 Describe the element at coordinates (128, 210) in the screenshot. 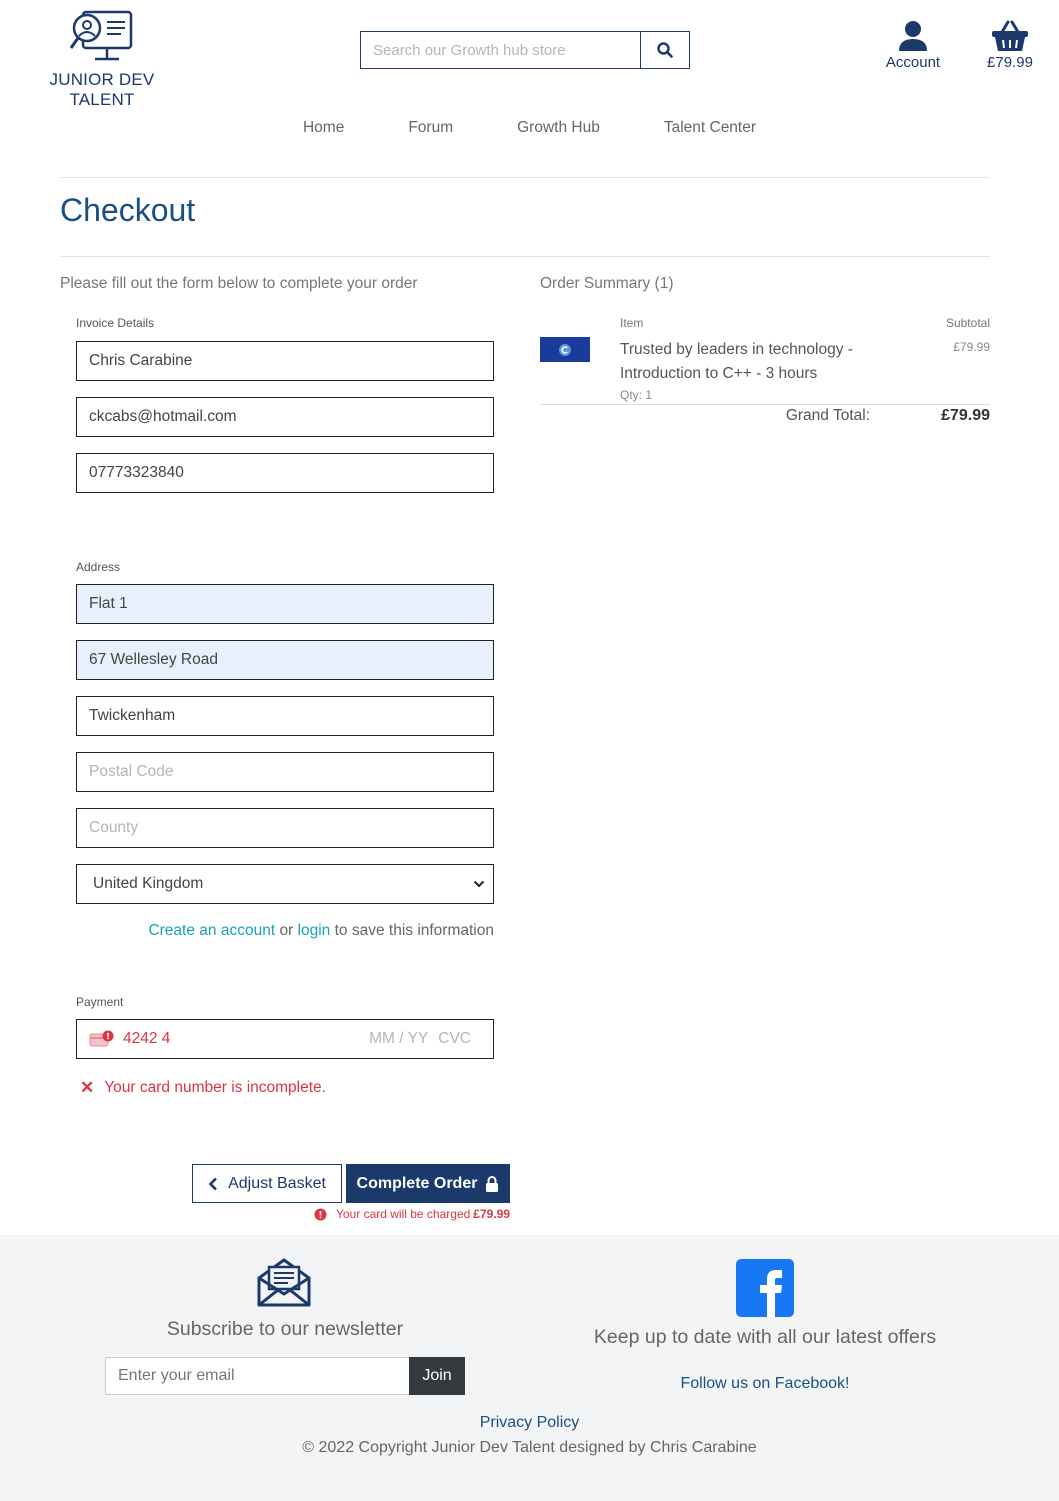

I see `page-title: Checkout` at that location.